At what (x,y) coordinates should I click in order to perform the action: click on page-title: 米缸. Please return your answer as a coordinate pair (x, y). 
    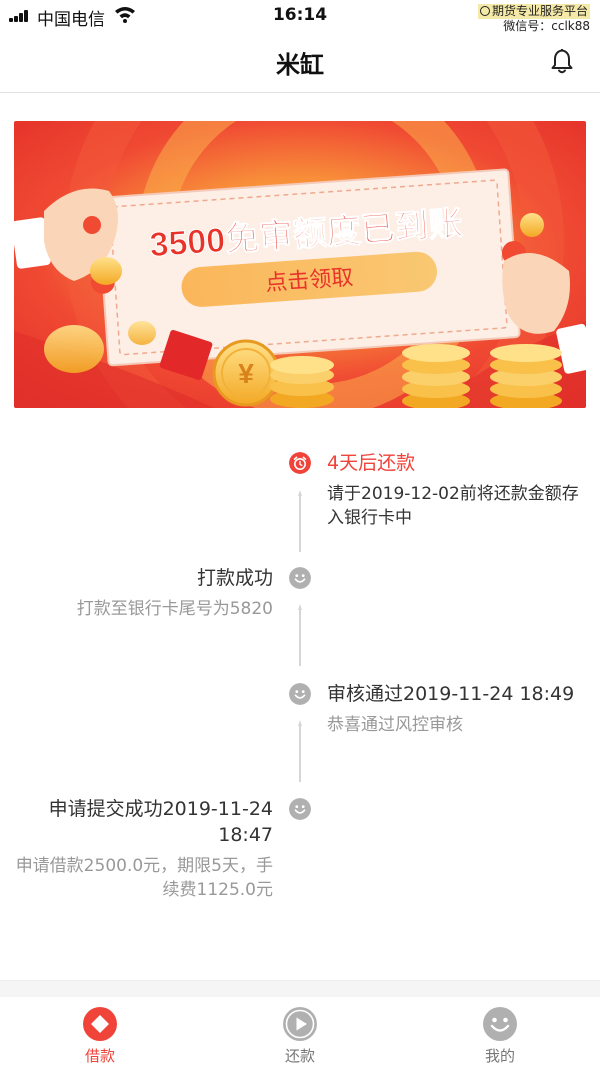
    Looking at the image, I should click on (300, 65).